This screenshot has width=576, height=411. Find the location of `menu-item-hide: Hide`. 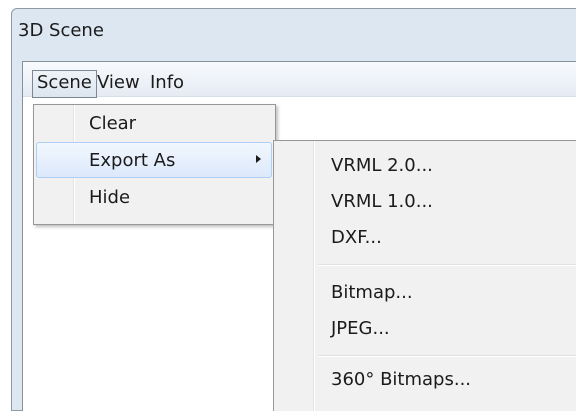

menu-item-hide: Hide is located at coordinates (109, 198).